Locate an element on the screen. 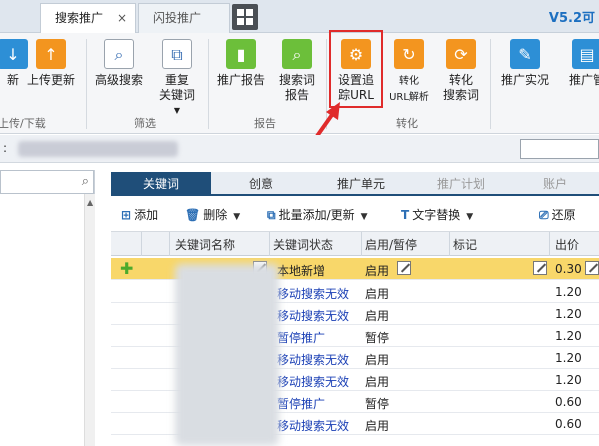  chart-report-icon: ▮ is located at coordinates (241, 54).